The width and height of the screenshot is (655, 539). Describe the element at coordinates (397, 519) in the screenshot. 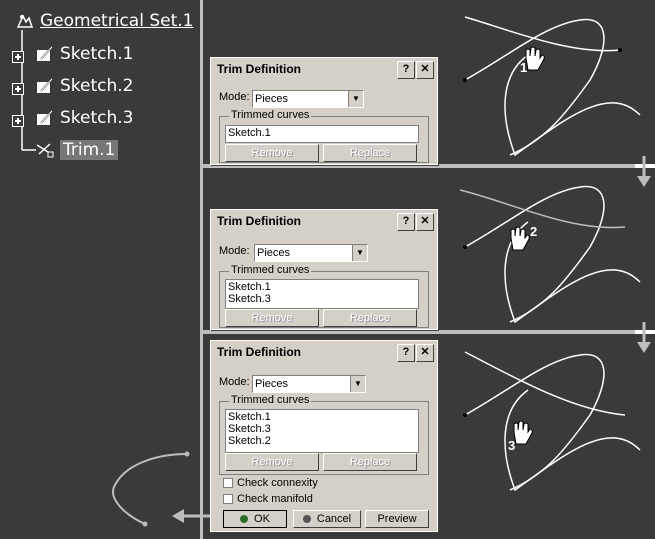

I see `preview-button: Preview` at that location.